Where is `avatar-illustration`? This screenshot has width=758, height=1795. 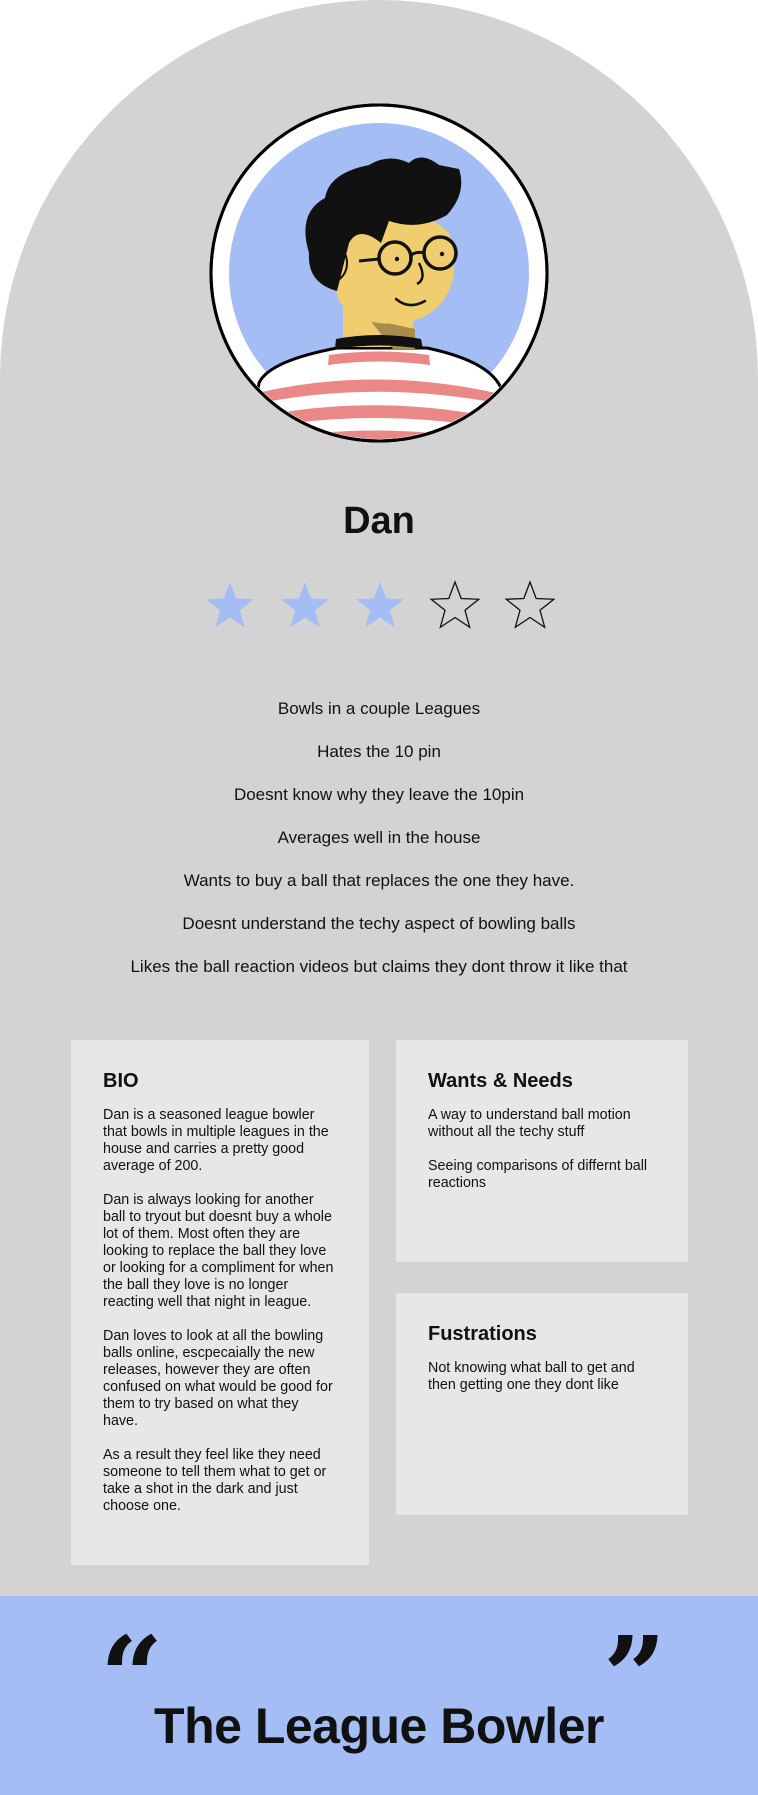
avatar-illustration is located at coordinates (379, 273).